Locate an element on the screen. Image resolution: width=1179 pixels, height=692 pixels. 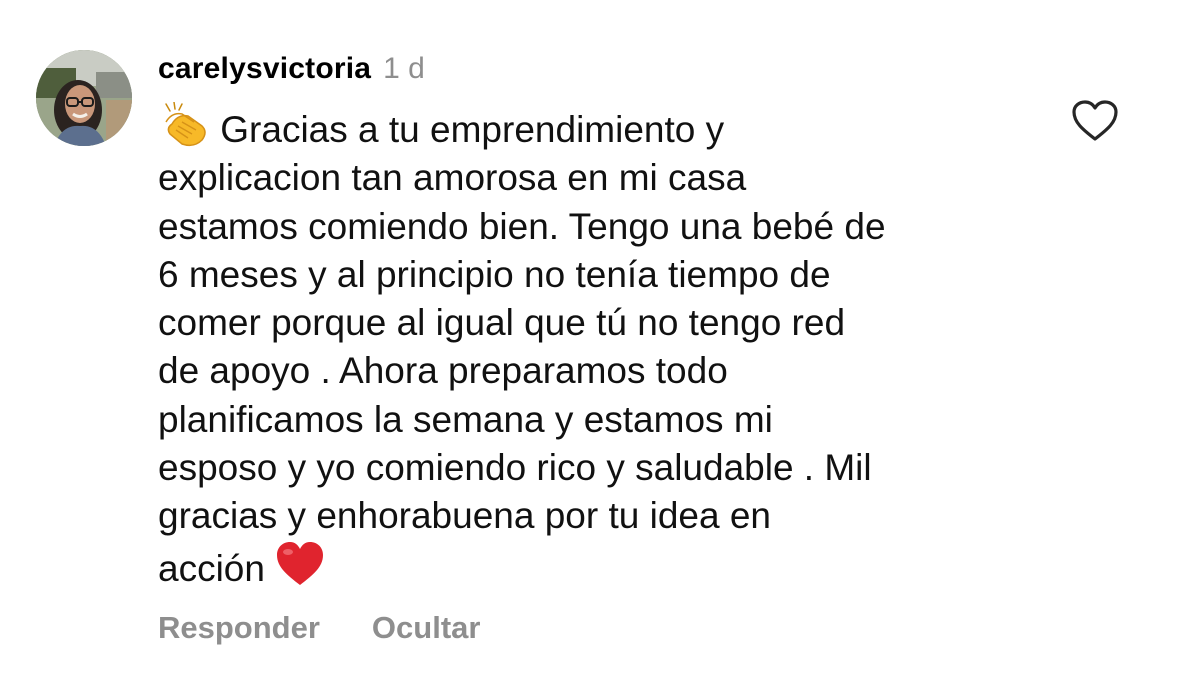
hide-button: Ocultar is located at coordinates (426, 628).